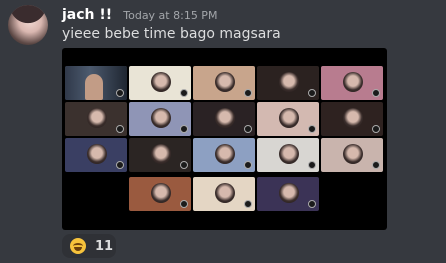 Image resolution: width=446 pixels, height=263 pixels. I want to click on participant-camera-tile, so click(96, 83).